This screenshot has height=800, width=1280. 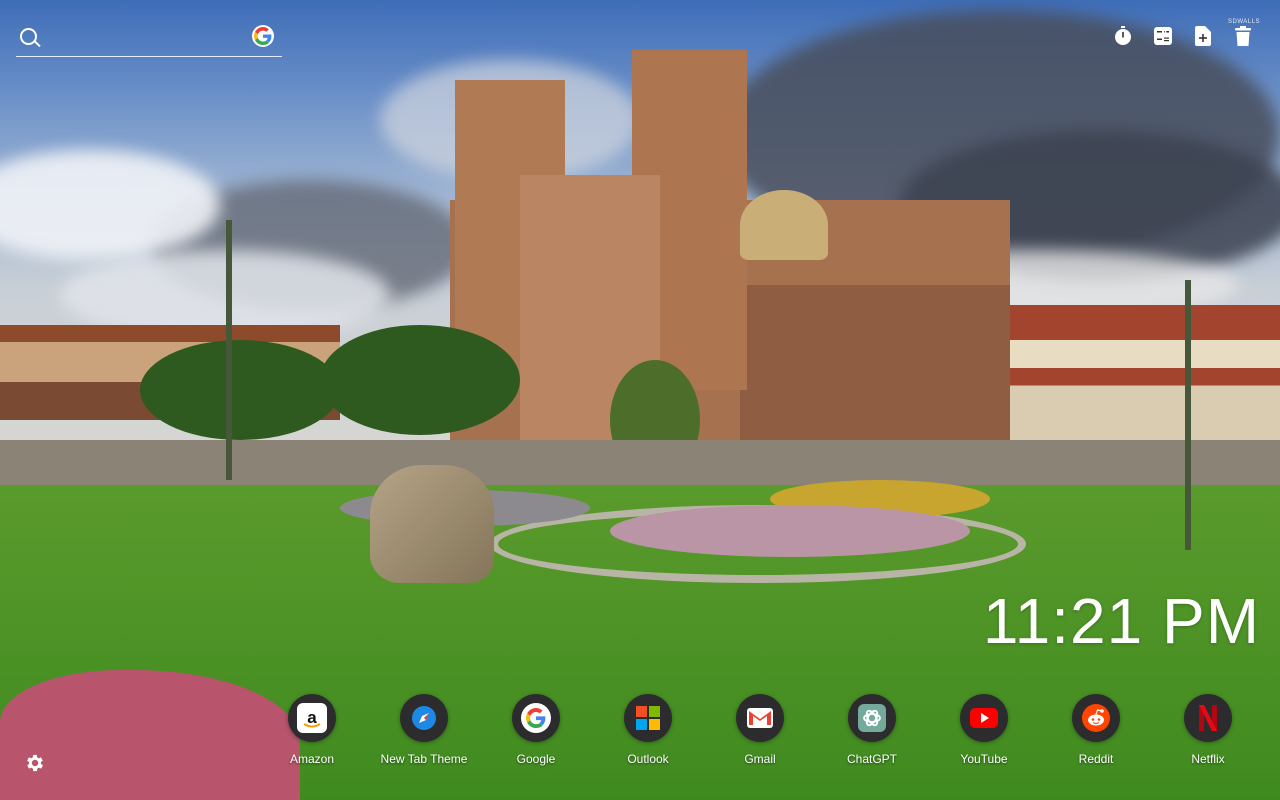 What do you see at coordinates (1208, 759) in the screenshot?
I see `shortcut-label: Netflix` at bounding box center [1208, 759].